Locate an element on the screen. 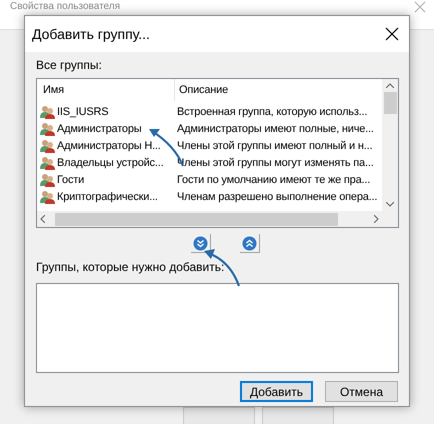  horizontal-scrollbar is located at coordinates (209, 219).